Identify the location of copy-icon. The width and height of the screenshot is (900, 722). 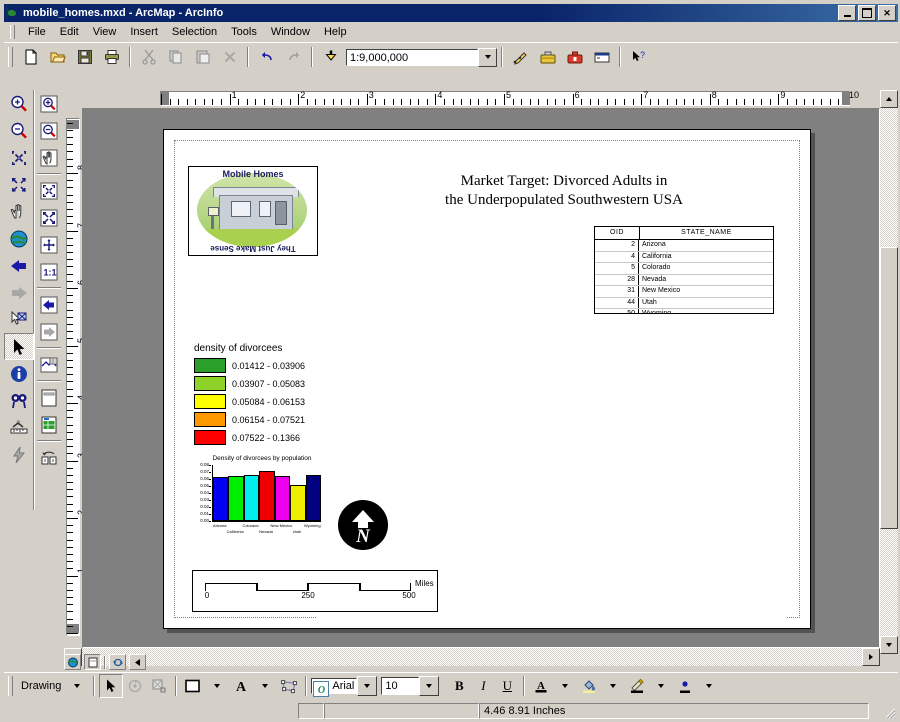
(175, 57).